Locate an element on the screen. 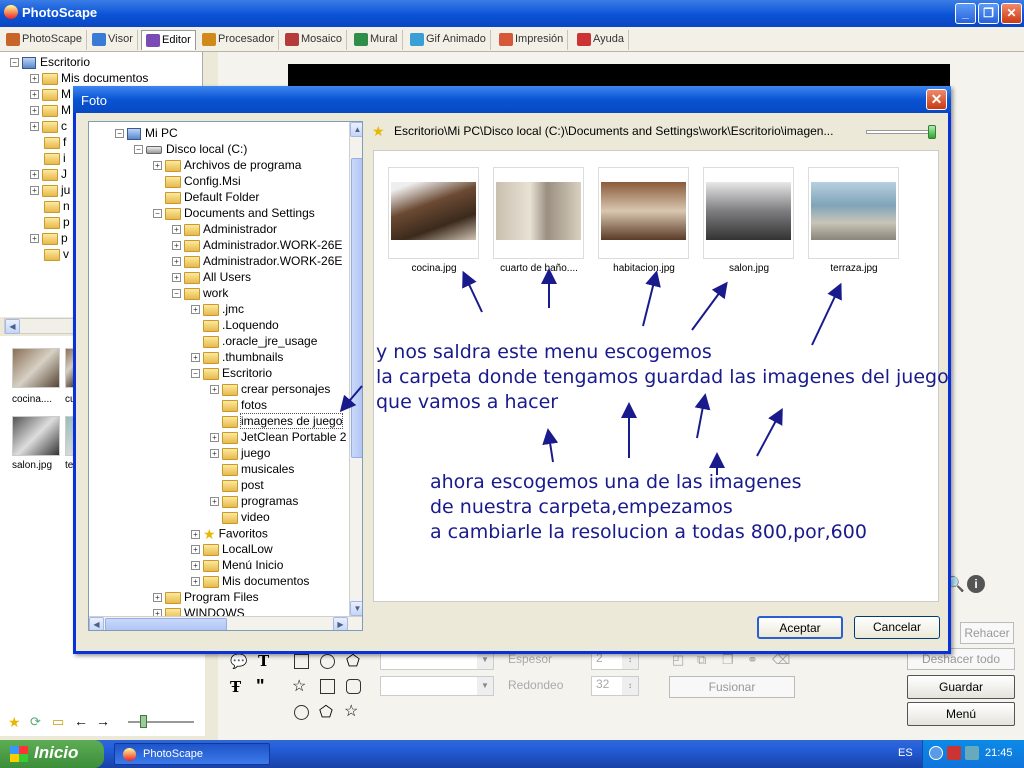  annotation-text: de nuestra carpeta,empezamos is located at coordinates (581, 507).